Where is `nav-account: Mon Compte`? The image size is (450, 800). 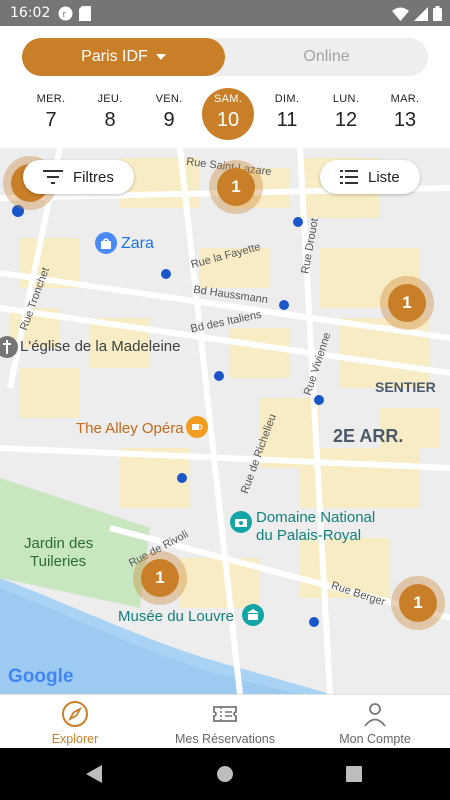
nav-account: Mon Compte is located at coordinates (375, 722).